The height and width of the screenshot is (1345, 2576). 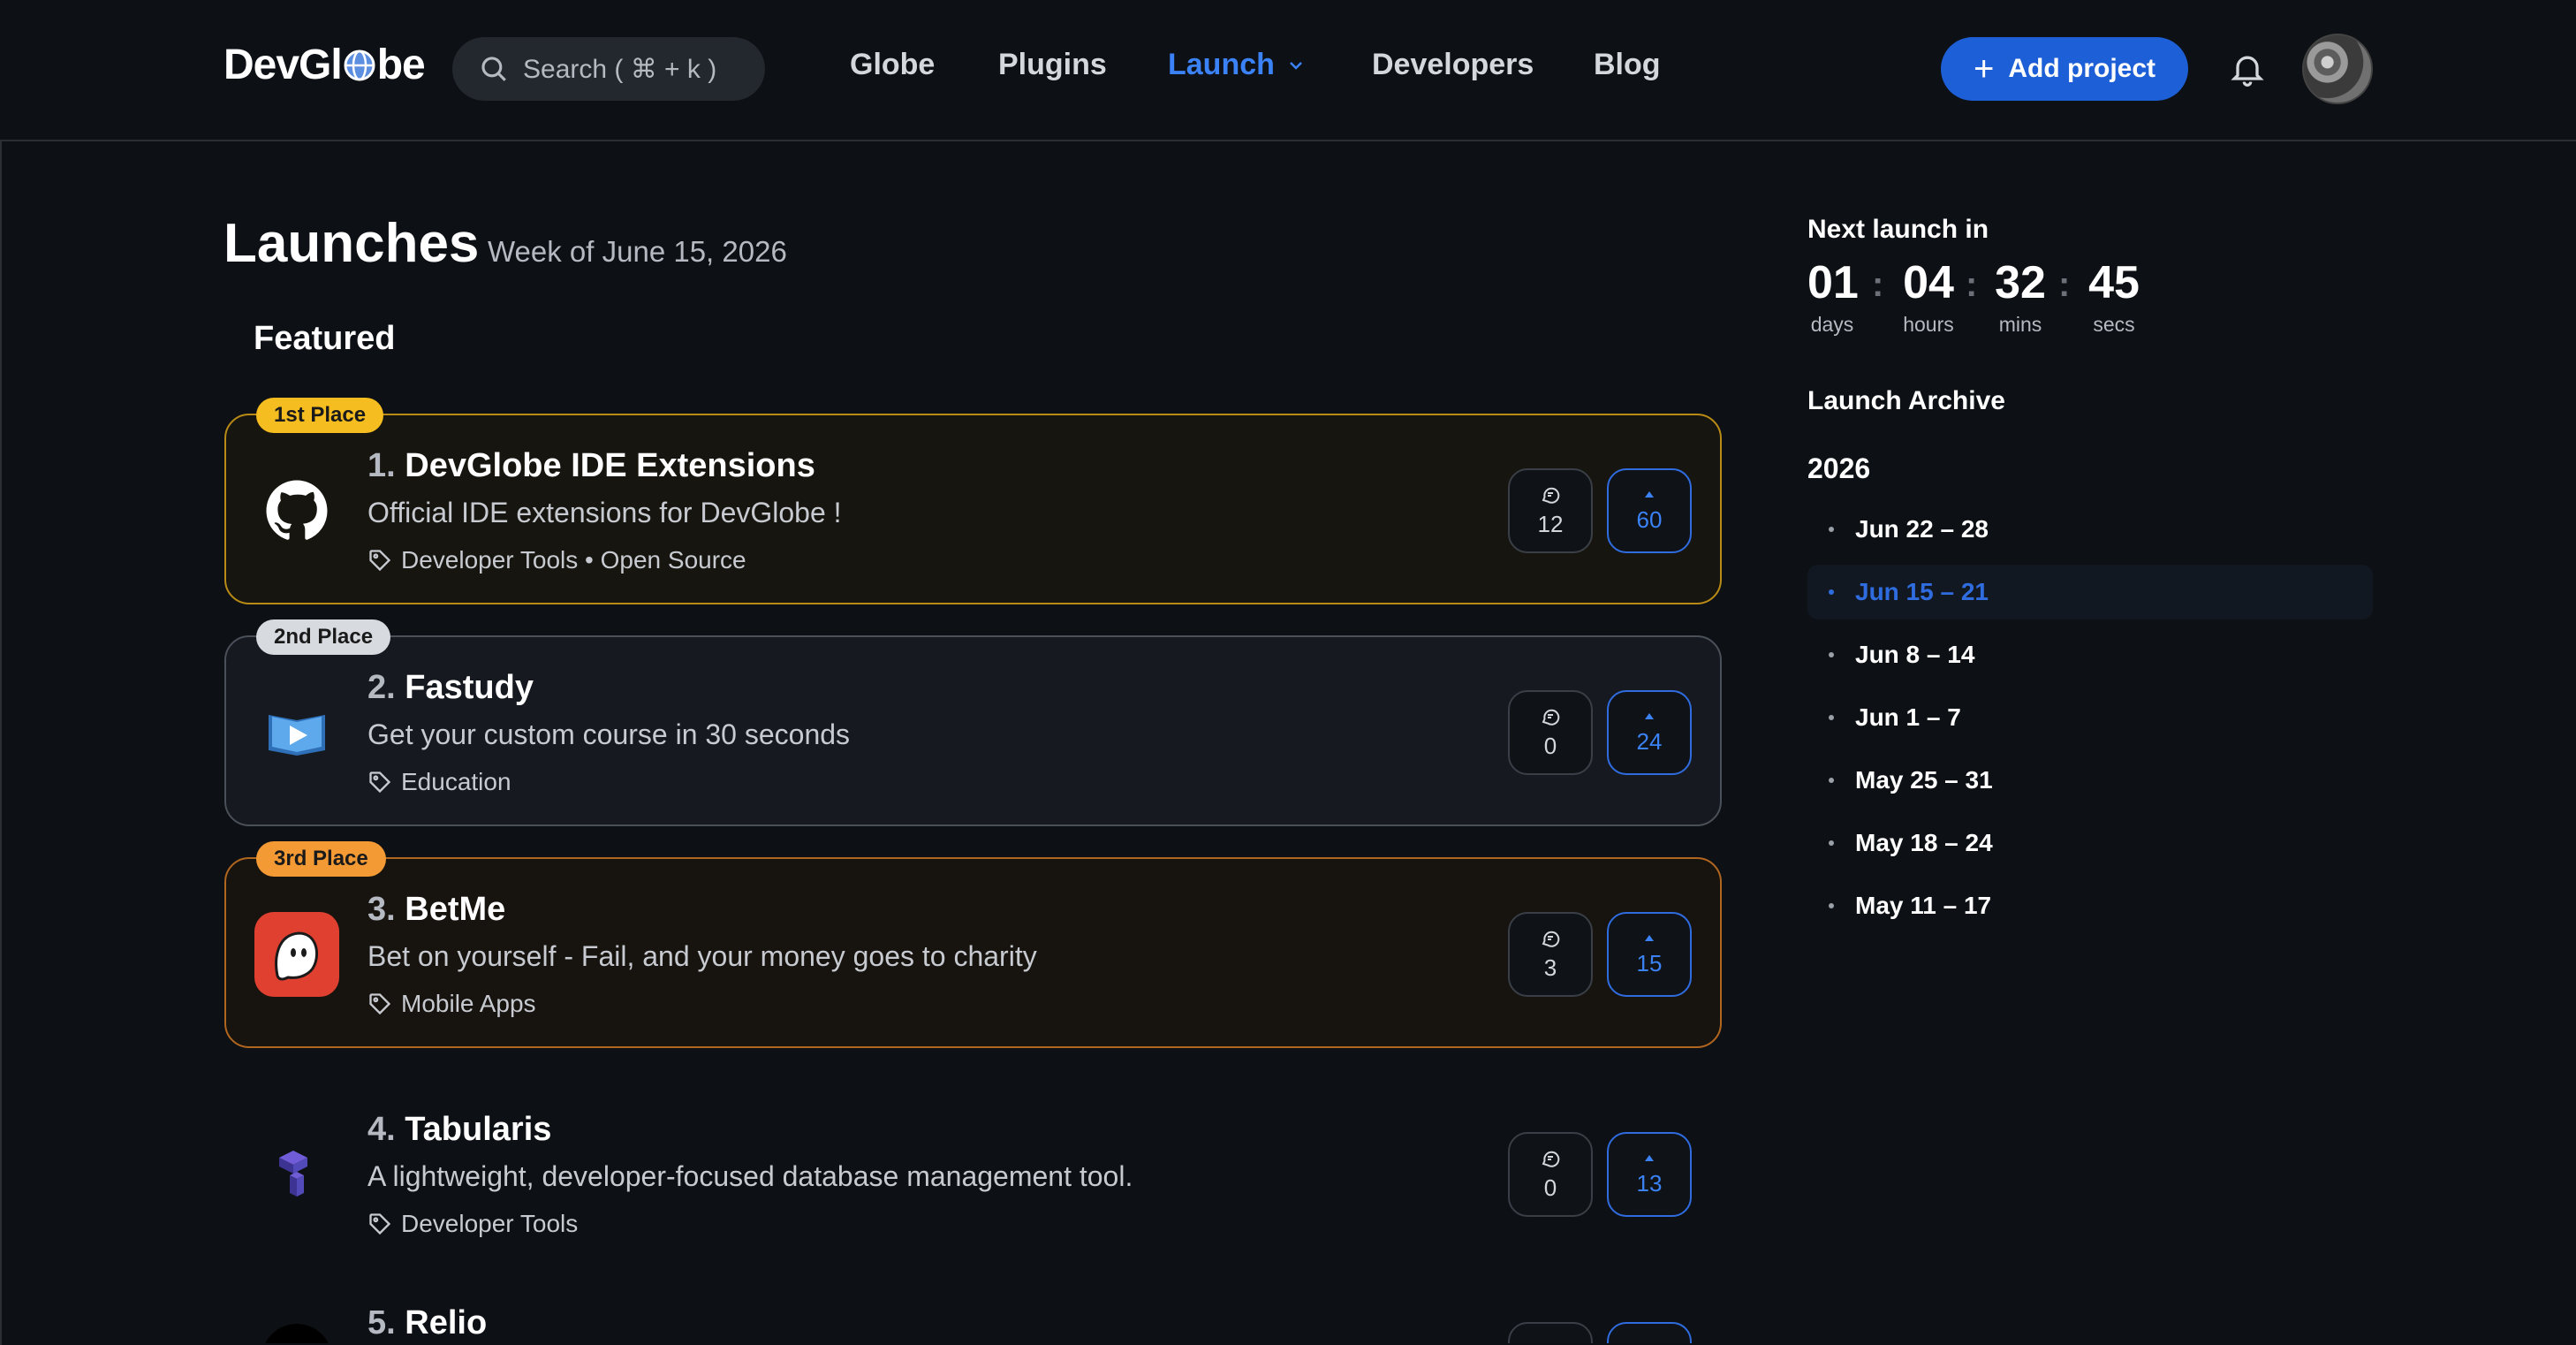 What do you see at coordinates (610, 465) in the screenshot?
I see `product-title: DevGlobe IDE Extensions` at bounding box center [610, 465].